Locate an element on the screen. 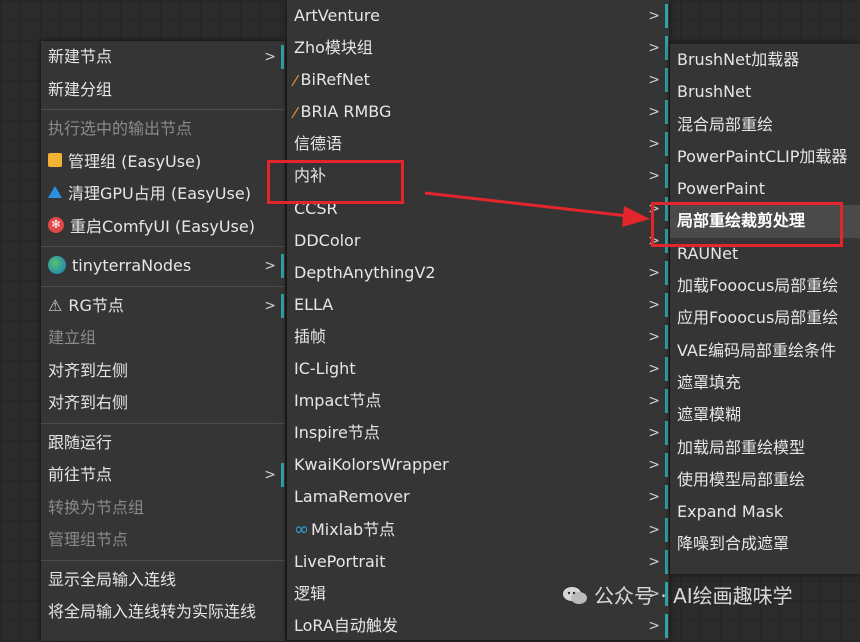 The height and width of the screenshot is (642, 860). annotation-arrow is located at coordinates (537, 209).